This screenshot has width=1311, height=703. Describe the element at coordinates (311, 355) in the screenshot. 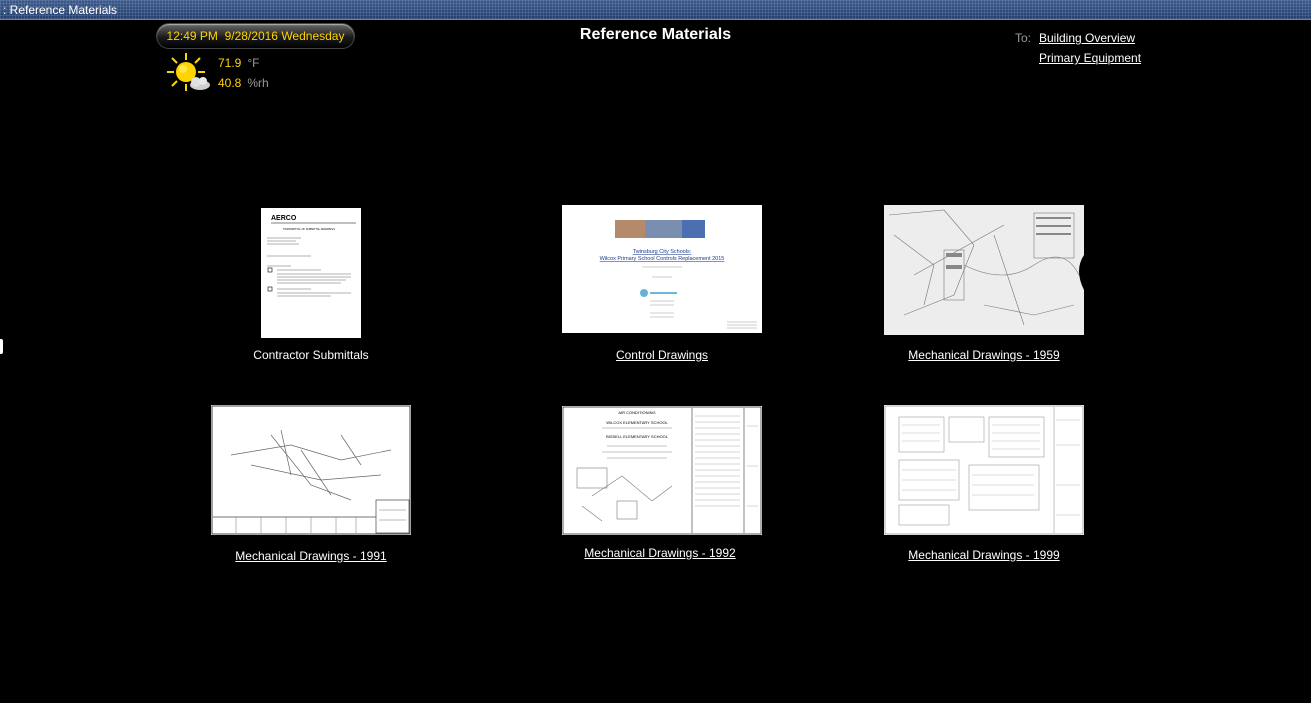

I see `doc-label-contractor-submittals: Contractor Submittals` at that location.